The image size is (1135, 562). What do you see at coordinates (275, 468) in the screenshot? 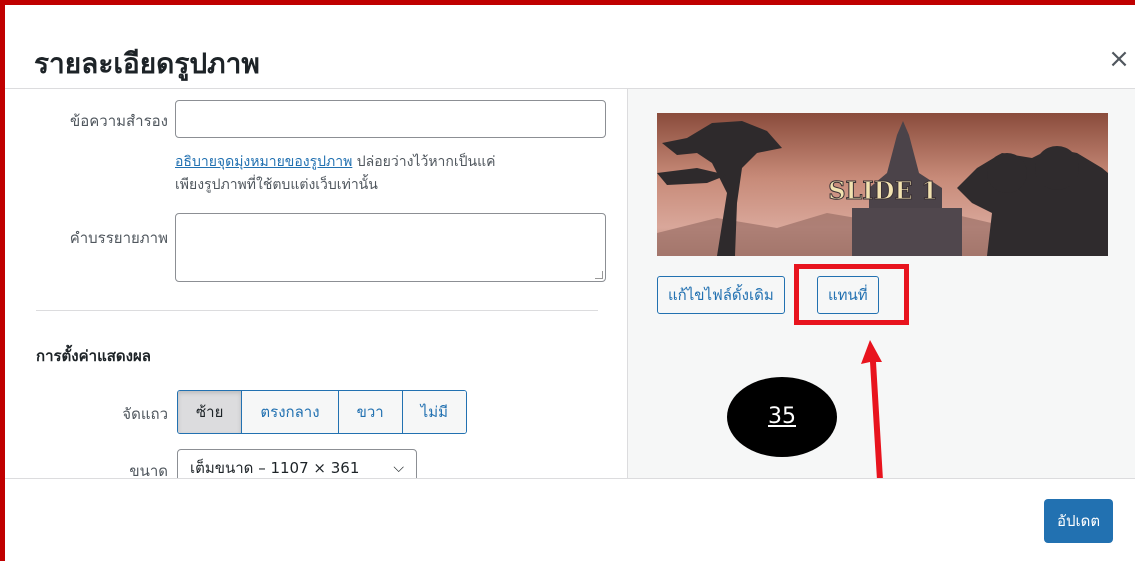
I see `size-select-value: เต็มขนาด – 1107 × 361` at bounding box center [275, 468].